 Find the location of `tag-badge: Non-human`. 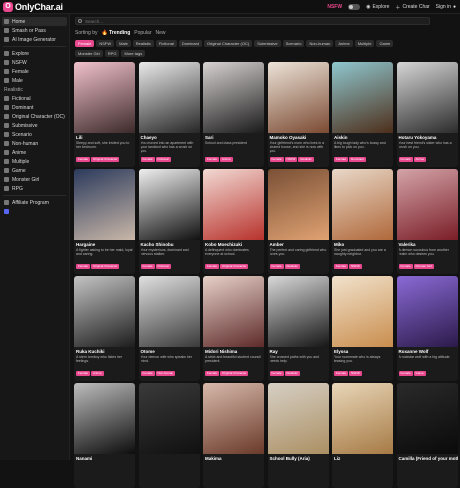

tag-badge: Non-human is located at coordinates (165, 373).